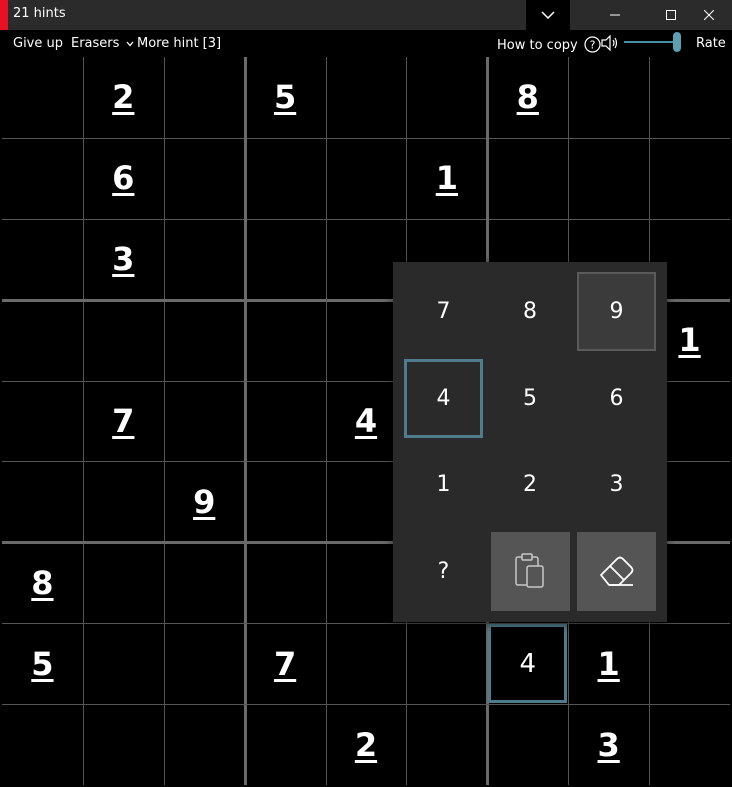 This screenshot has height=787, width=732. Describe the element at coordinates (650, 42) in the screenshot. I see `volume-slider-track` at that location.